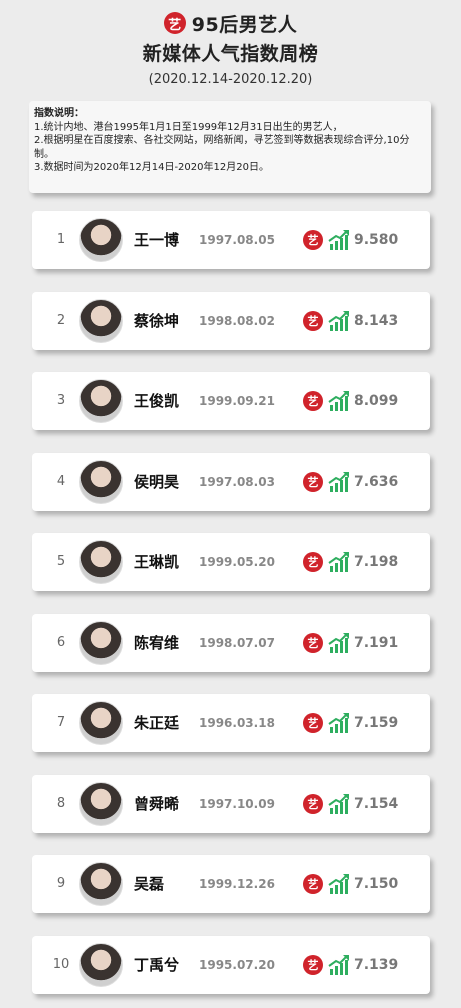 Image resolution: width=461 pixels, height=1008 pixels. Describe the element at coordinates (237, 240) in the screenshot. I see `birth-date: 1997.08.05` at that location.